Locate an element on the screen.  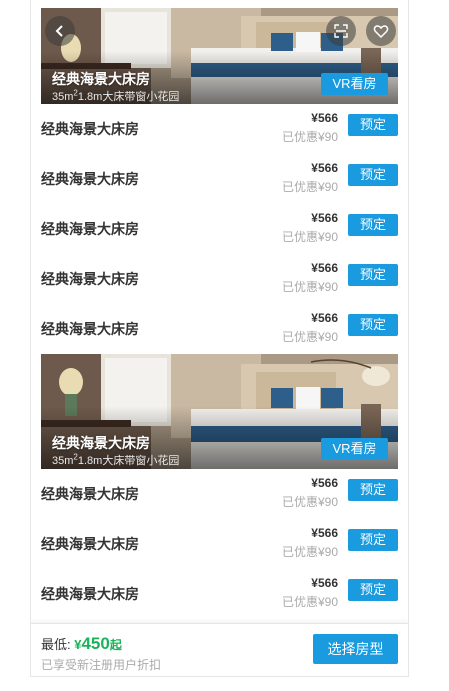
fullscreen-button is located at coordinates (341, 31).